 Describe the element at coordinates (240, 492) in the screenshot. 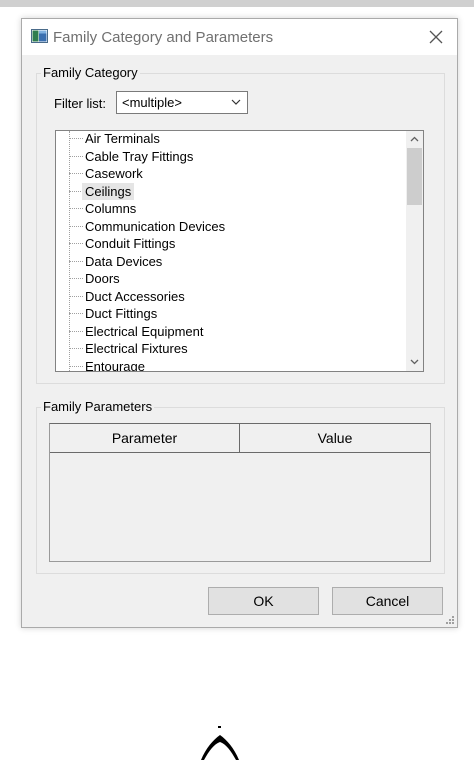

I see `parameters-table: Parameter Value` at that location.